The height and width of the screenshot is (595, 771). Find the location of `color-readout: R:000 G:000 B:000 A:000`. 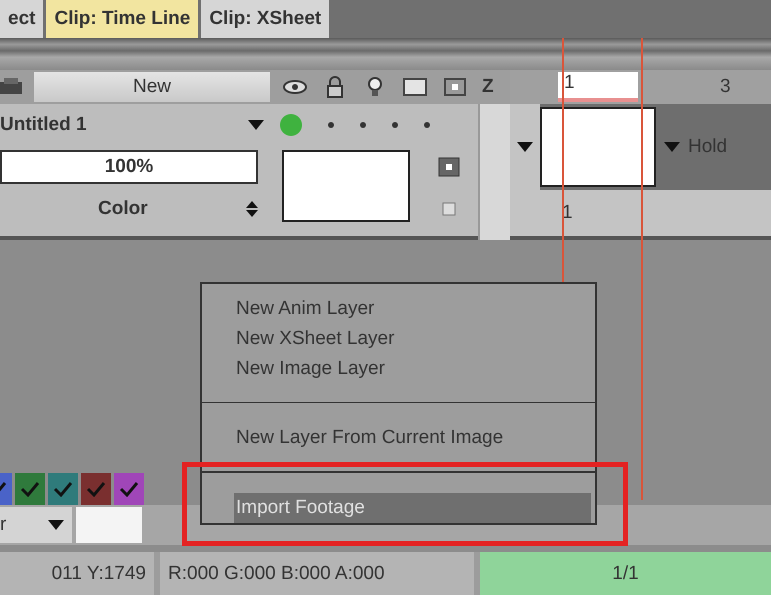

color-readout: R:000 G:000 B:000 A:000 is located at coordinates (317, 573).